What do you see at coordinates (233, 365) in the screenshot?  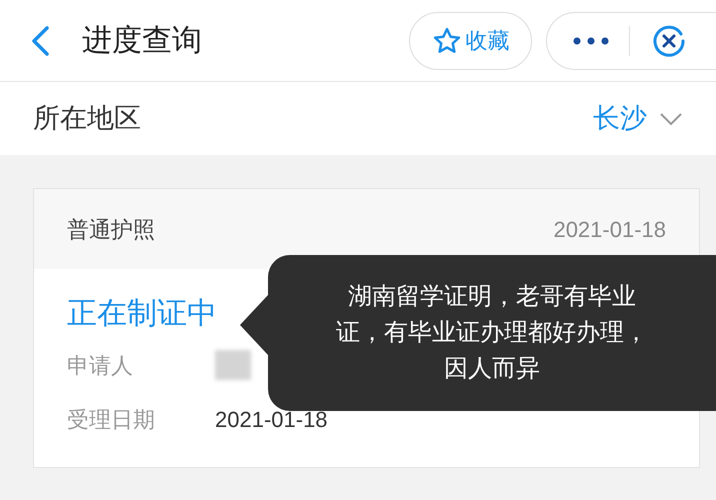 I see `blurred-name` at bounding box center [233, 365].